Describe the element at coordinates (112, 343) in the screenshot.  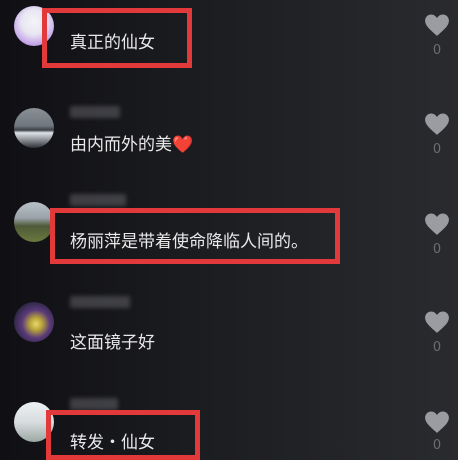
I see `comment-text: 这面镜子好` at that location.